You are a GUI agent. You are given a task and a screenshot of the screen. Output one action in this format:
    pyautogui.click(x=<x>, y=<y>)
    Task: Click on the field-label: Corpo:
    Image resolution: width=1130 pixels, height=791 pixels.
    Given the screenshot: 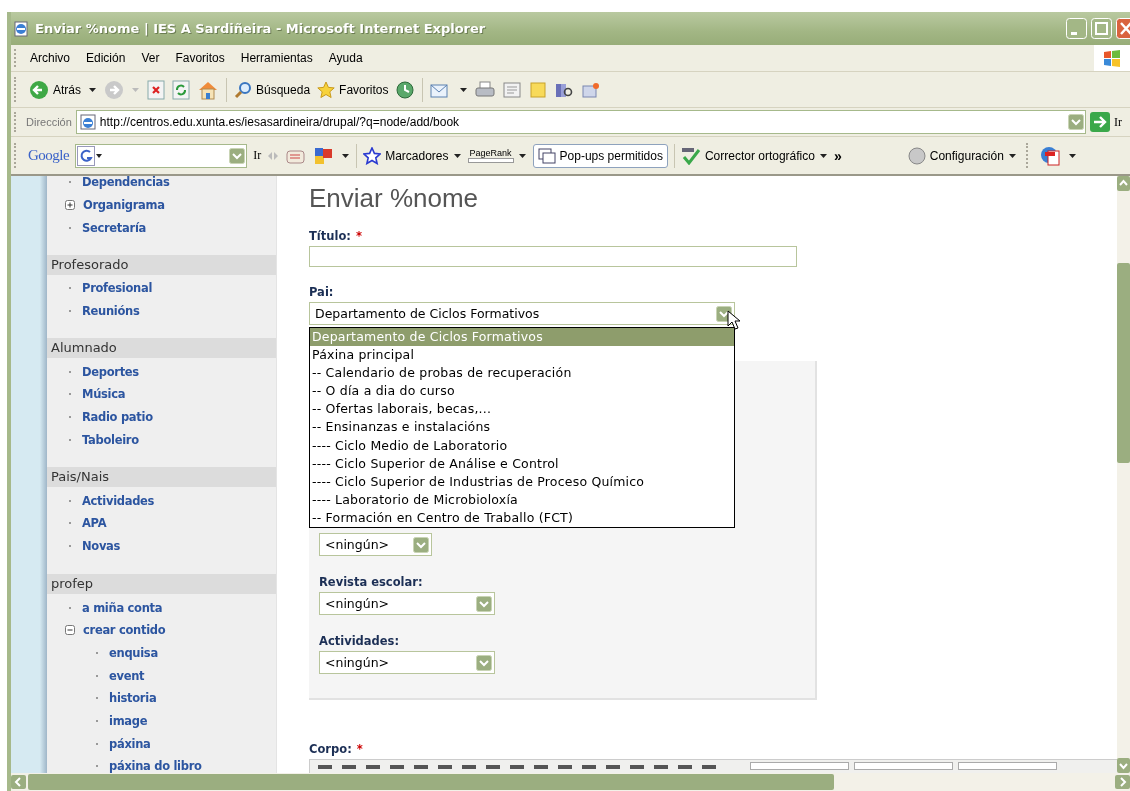 What is the action you would take?
    pyautogui.click(x=330, y=749)
    